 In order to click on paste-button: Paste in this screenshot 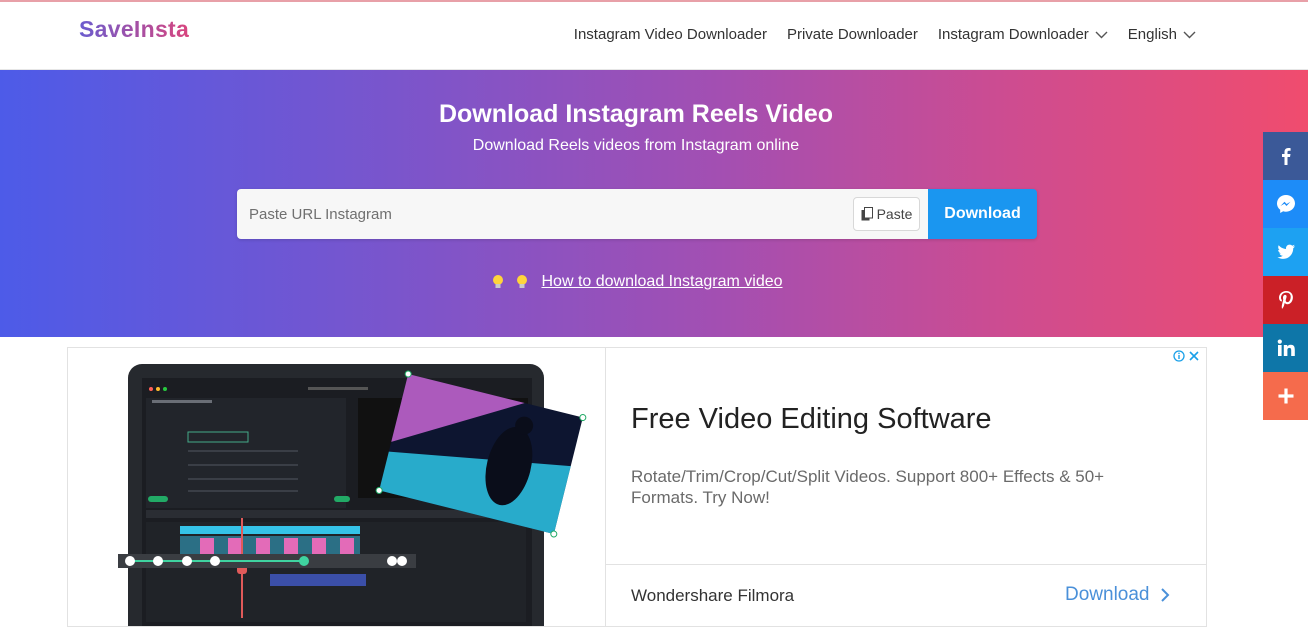, I will do `click(886, 214)`.